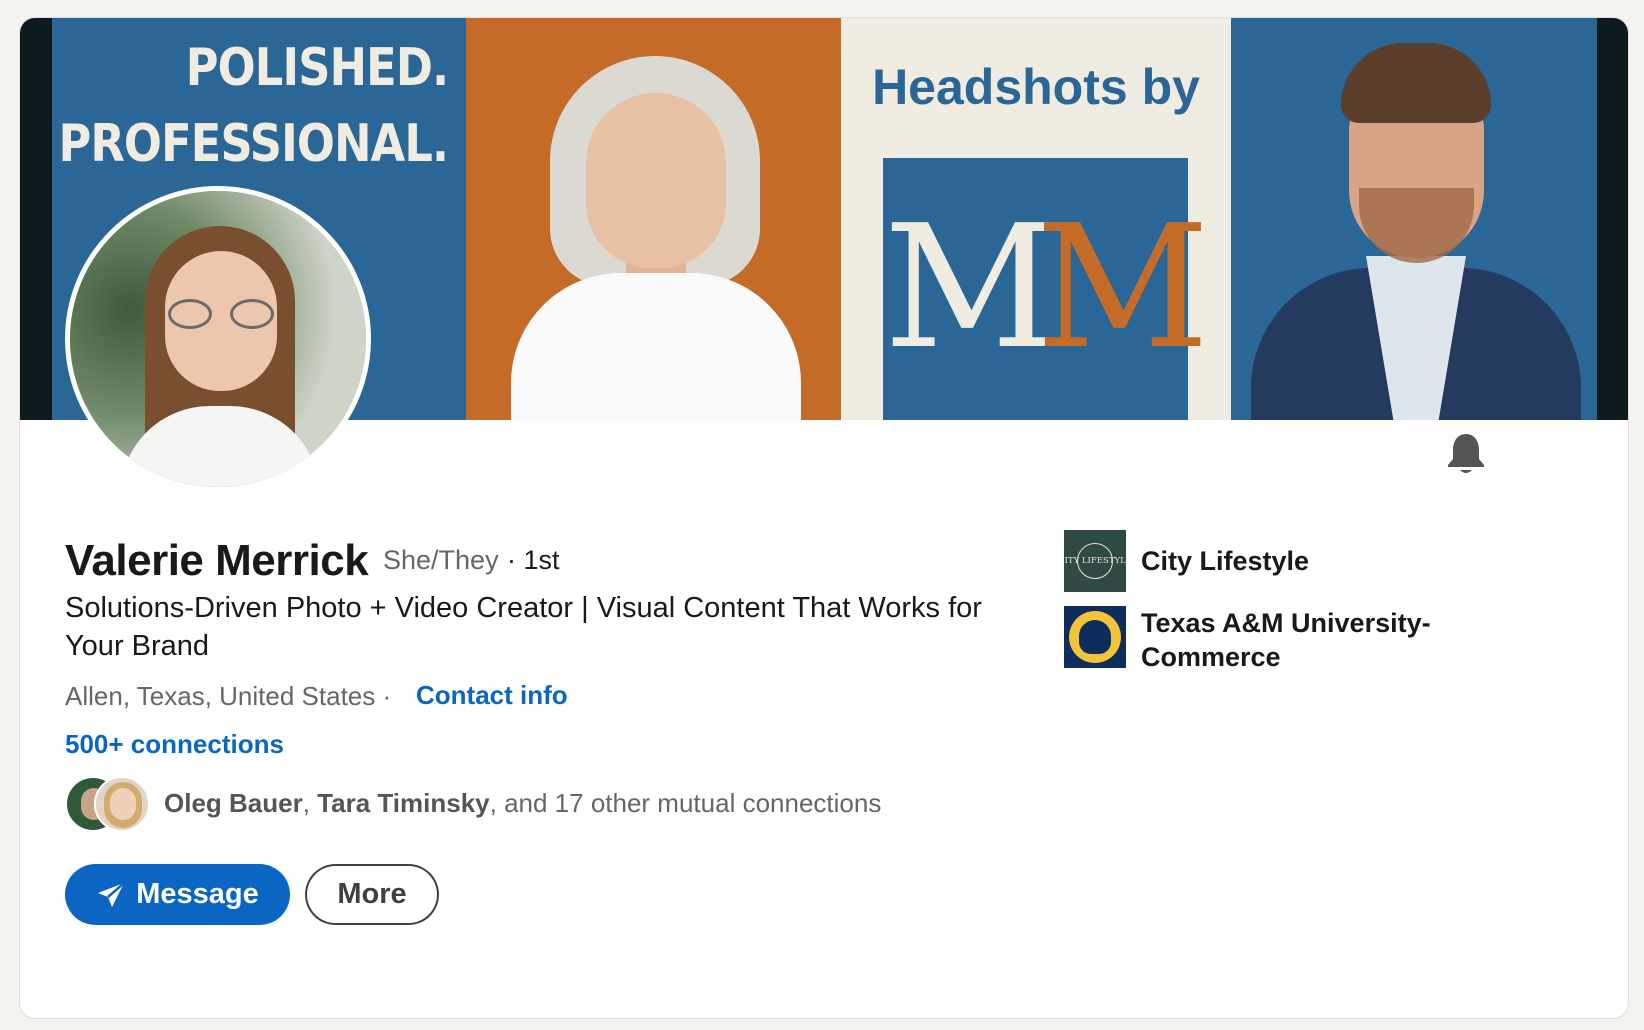 This screenshot has height=1030, width=1644. Describe the element at coordinates (533, 560) in the screenshot. I see `connection-degree: · 1st` at that location.